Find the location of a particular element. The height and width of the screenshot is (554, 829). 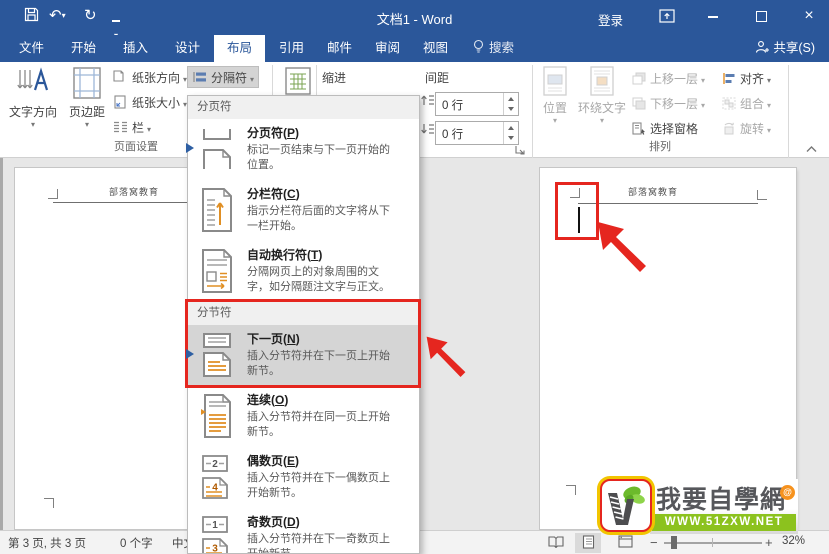

rotate-button: 旋转 ▾ is located at coordinates (746, 129).